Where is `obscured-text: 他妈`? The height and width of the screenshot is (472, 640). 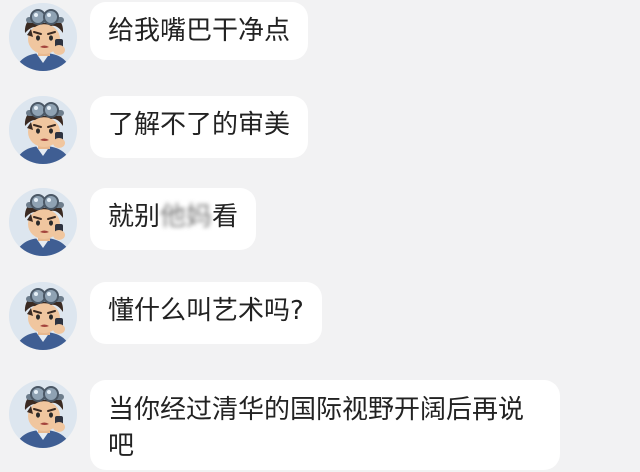 obscured-text: 他妈 is located at coordinates (186, 217).